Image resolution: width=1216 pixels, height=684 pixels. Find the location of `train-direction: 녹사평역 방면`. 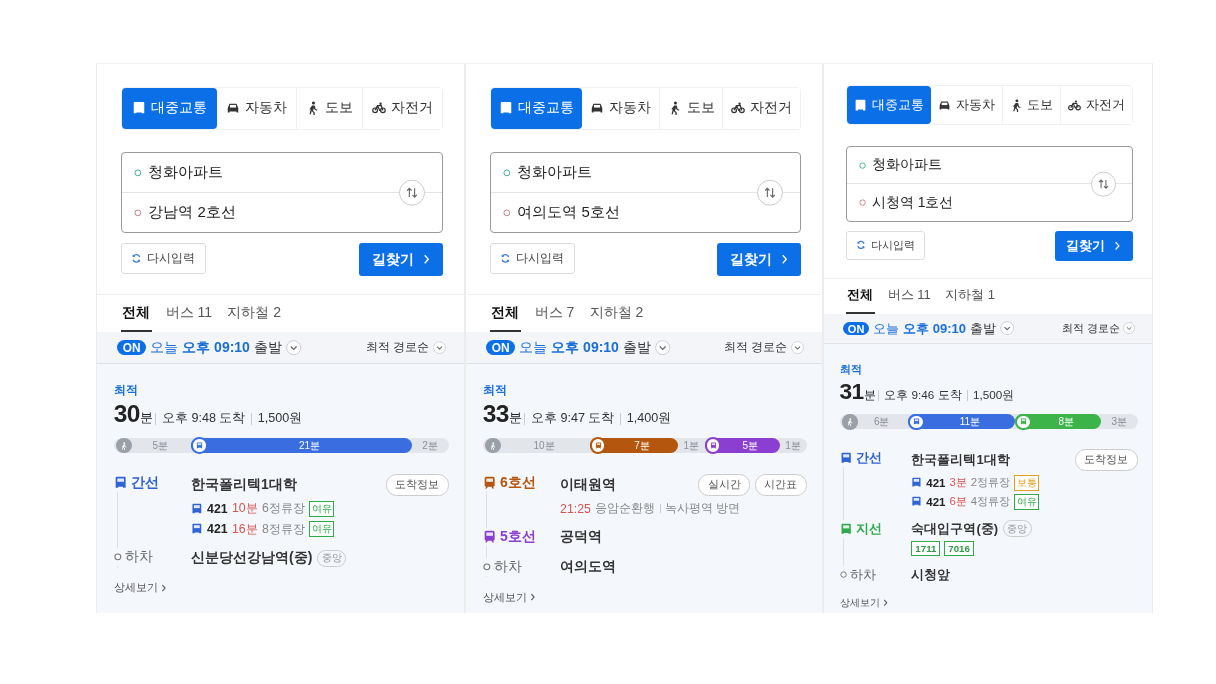

train-direction: 녹사평역 방면 is located at coordinates (702, 509).